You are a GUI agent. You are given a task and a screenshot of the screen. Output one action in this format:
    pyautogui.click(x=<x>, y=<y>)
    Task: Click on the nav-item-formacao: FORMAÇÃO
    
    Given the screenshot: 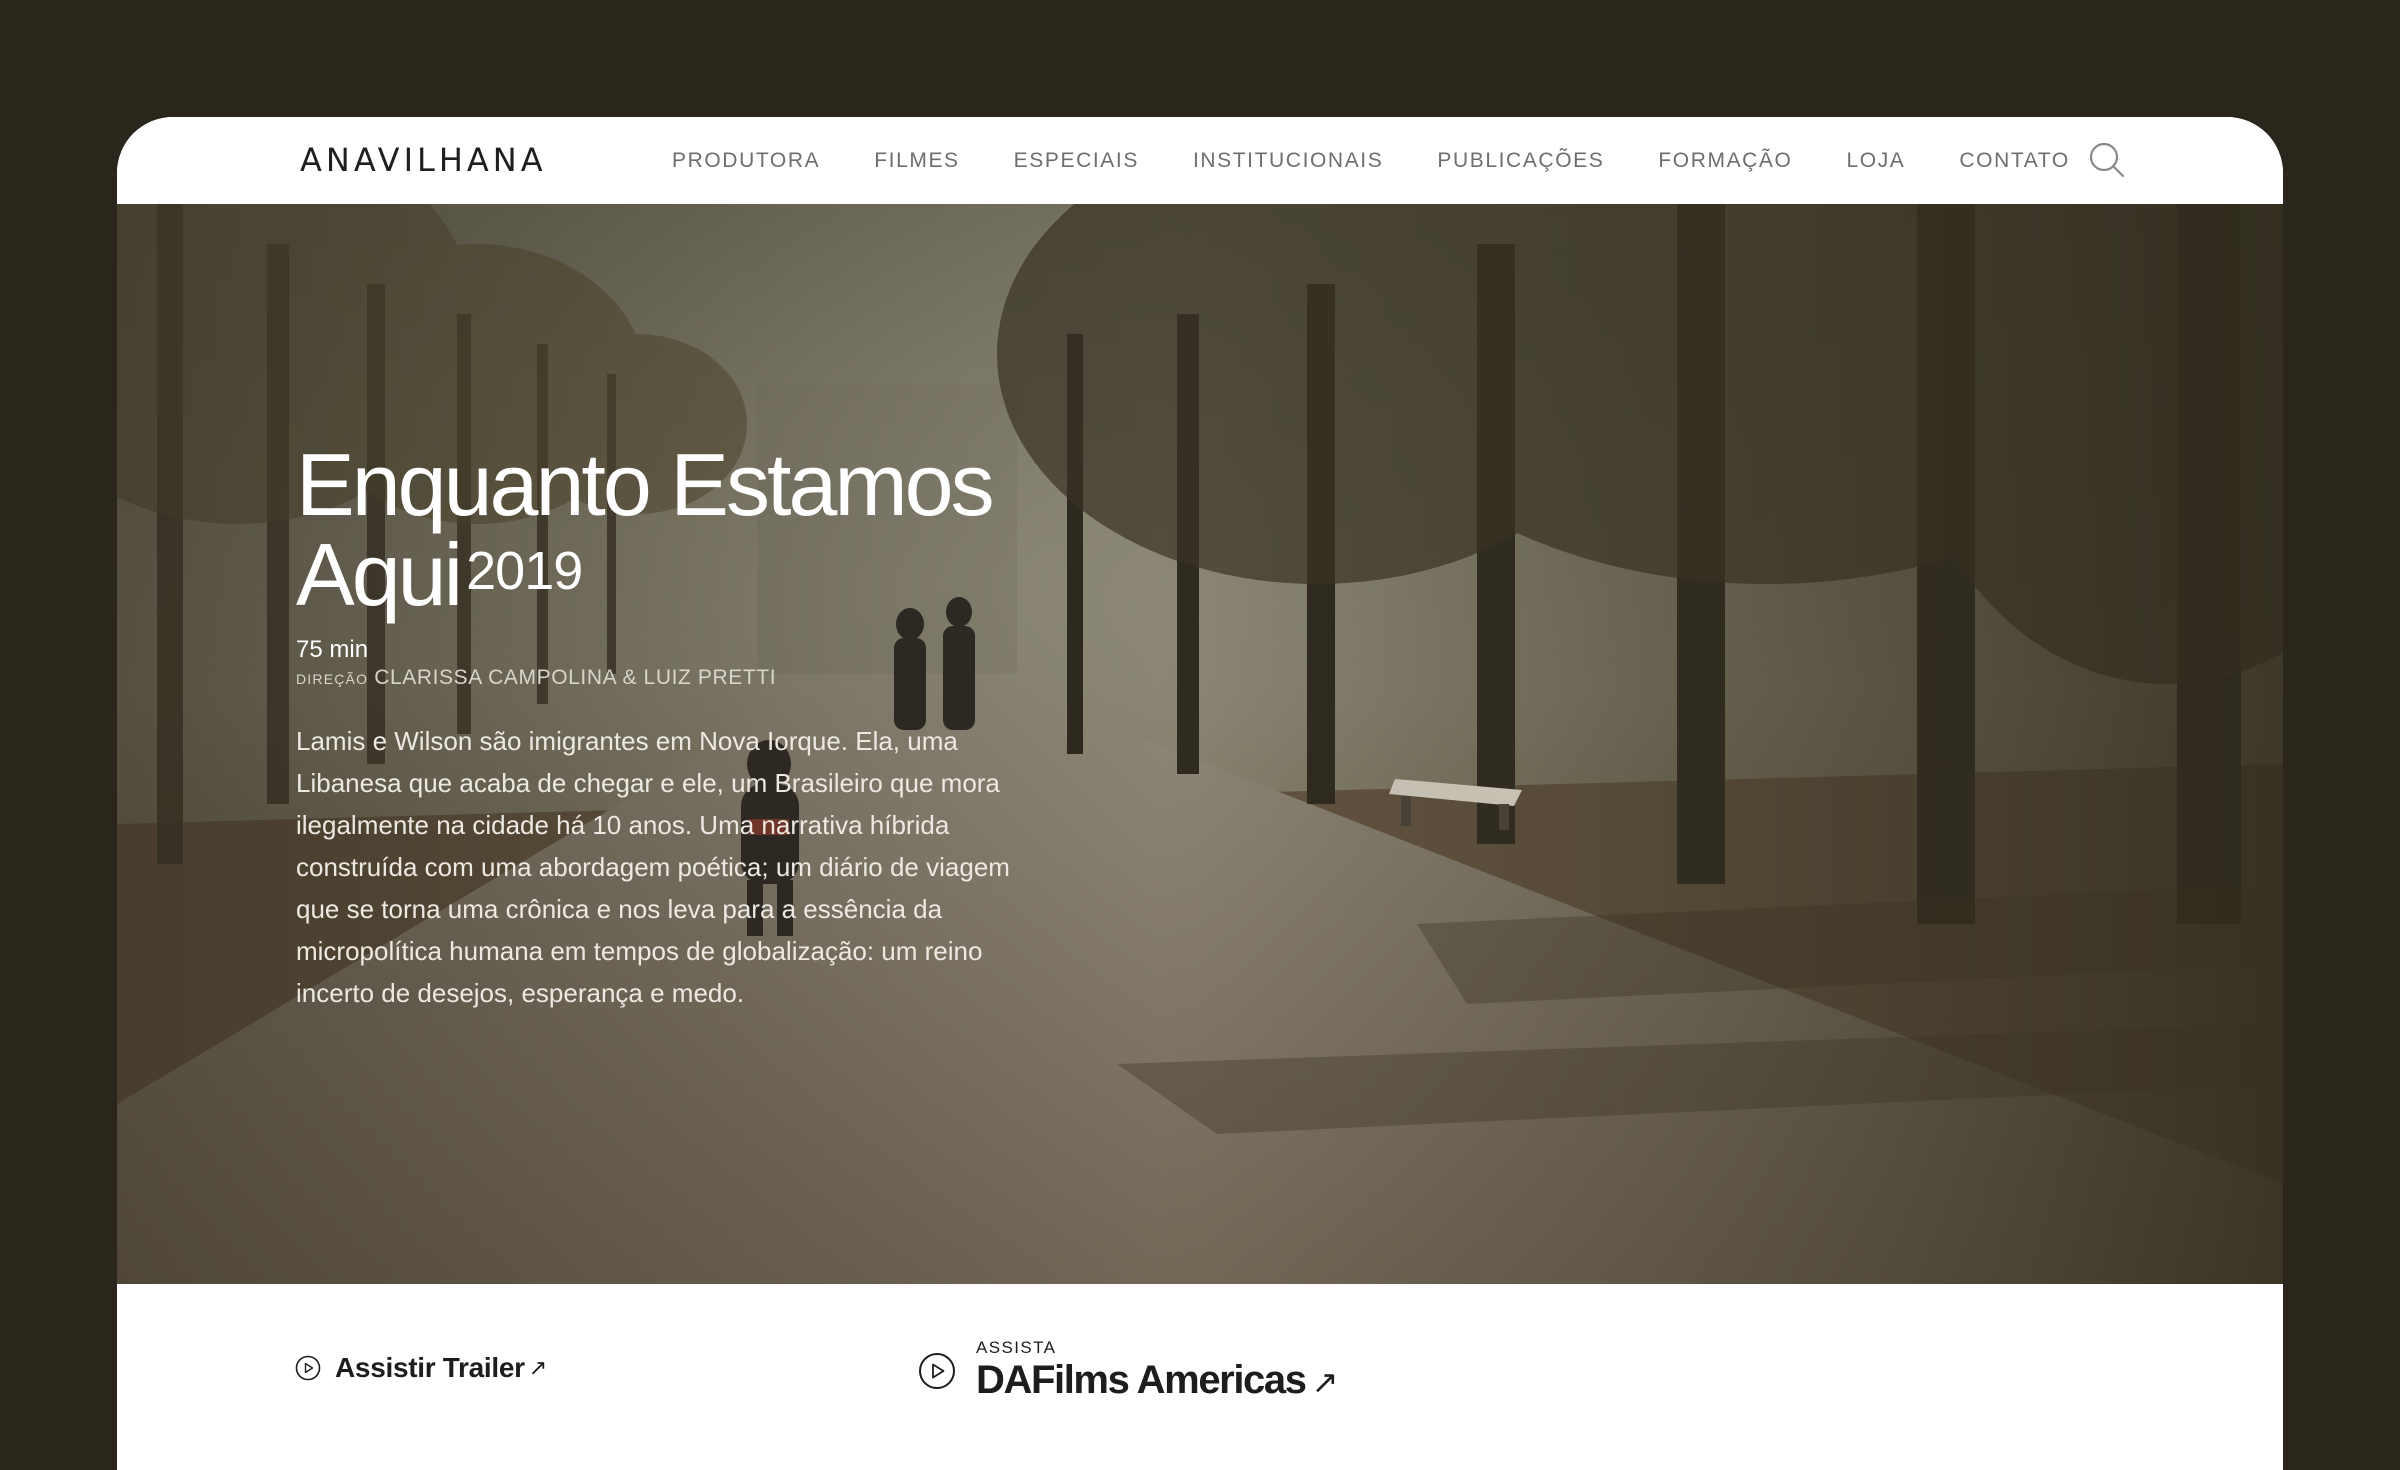 What is the action you would take?
    pyautogui.click(x=1725, y=161)
    